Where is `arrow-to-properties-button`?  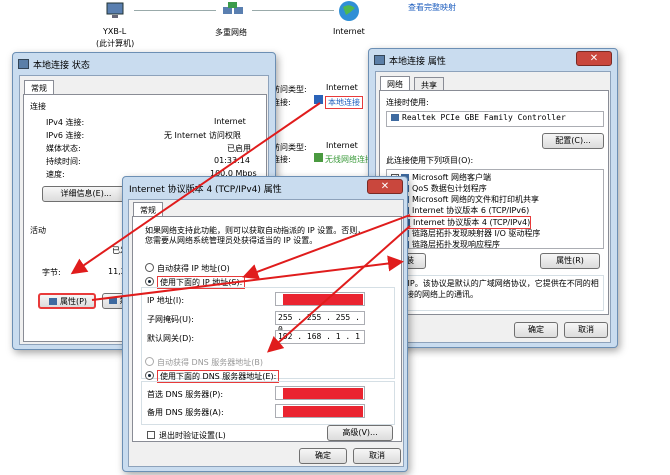 arrow-to-properties-button is located at coordinates (195, 188).